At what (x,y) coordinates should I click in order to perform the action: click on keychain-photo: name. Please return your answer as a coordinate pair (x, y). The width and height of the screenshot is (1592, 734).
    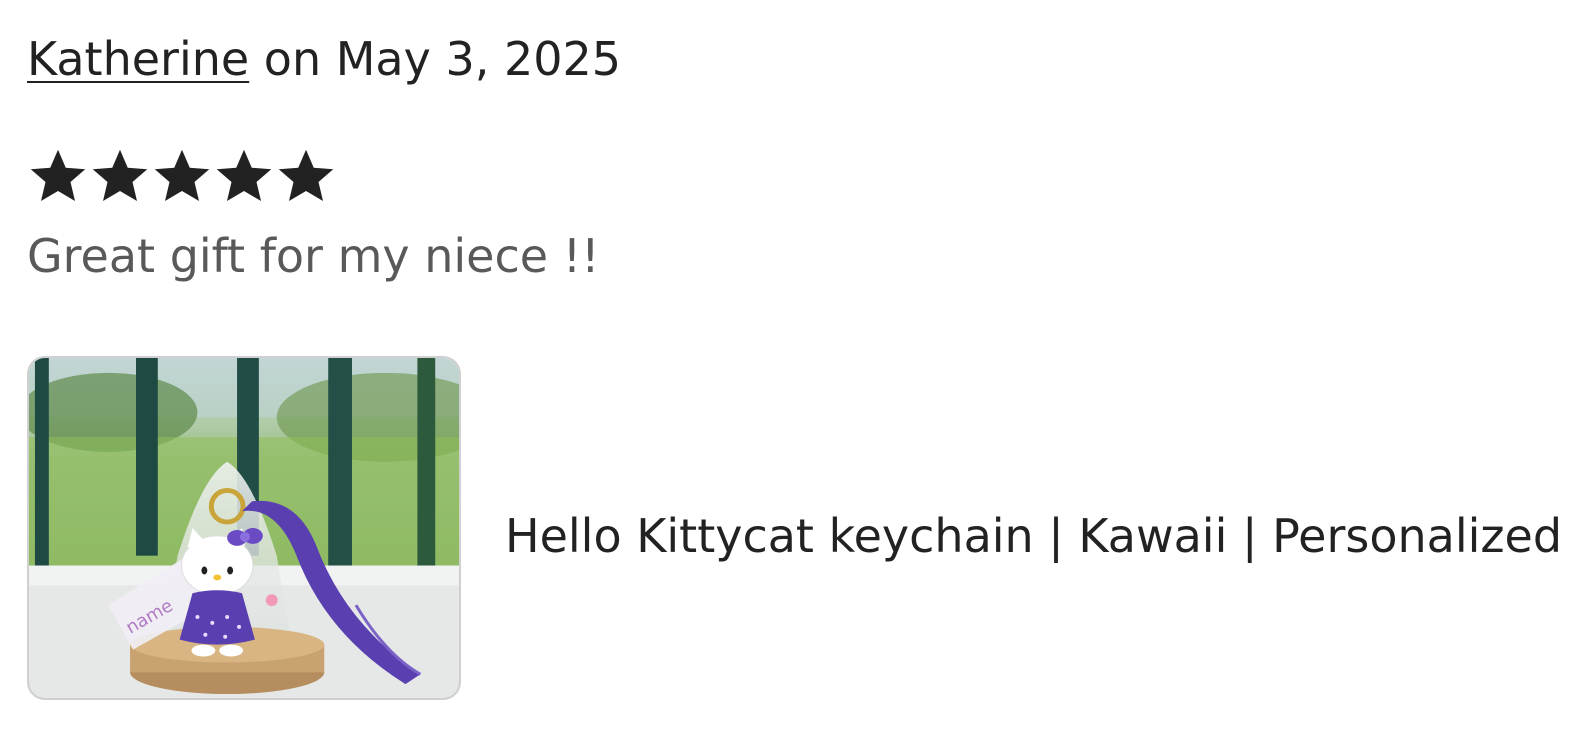
    Looking at the image, I should click on (244, 528).